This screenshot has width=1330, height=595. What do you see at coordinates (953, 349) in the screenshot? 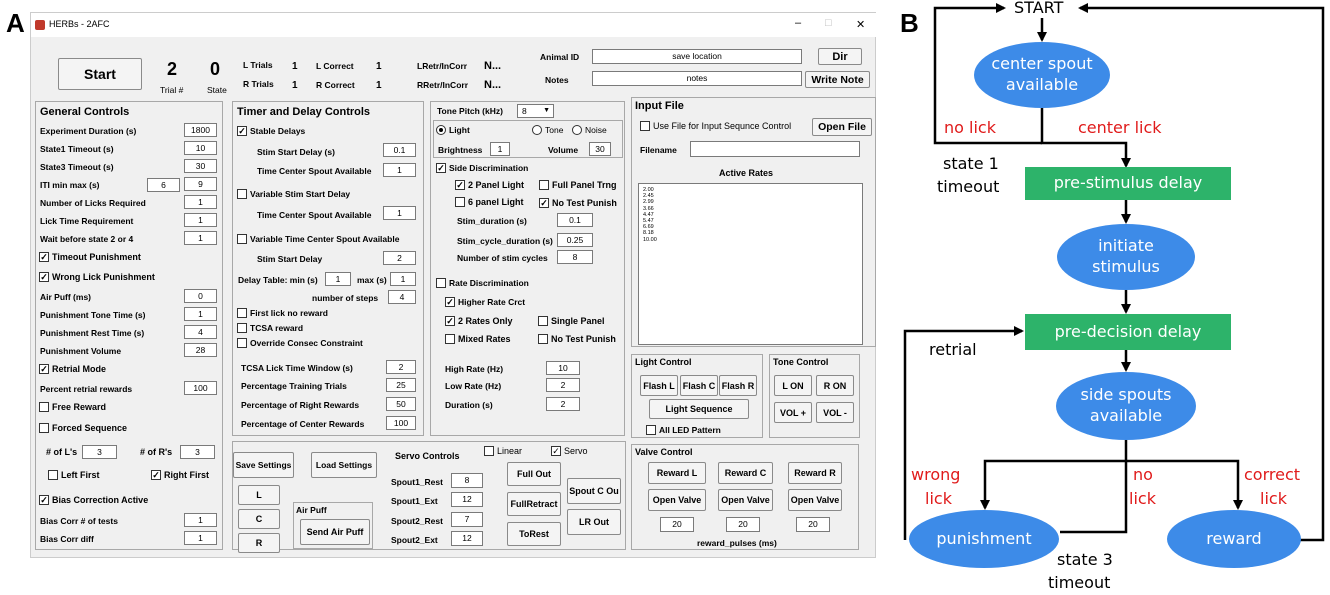
I see `retrial-label: retrial` at bounding box center [953, 349].